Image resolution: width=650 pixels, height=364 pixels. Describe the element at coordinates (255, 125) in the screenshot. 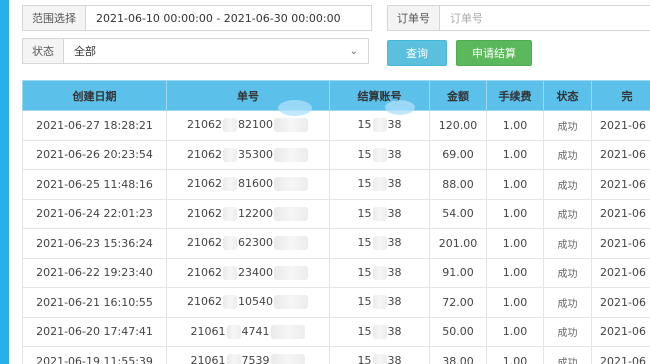

I see `order-number-suffix: 82100` at that location.